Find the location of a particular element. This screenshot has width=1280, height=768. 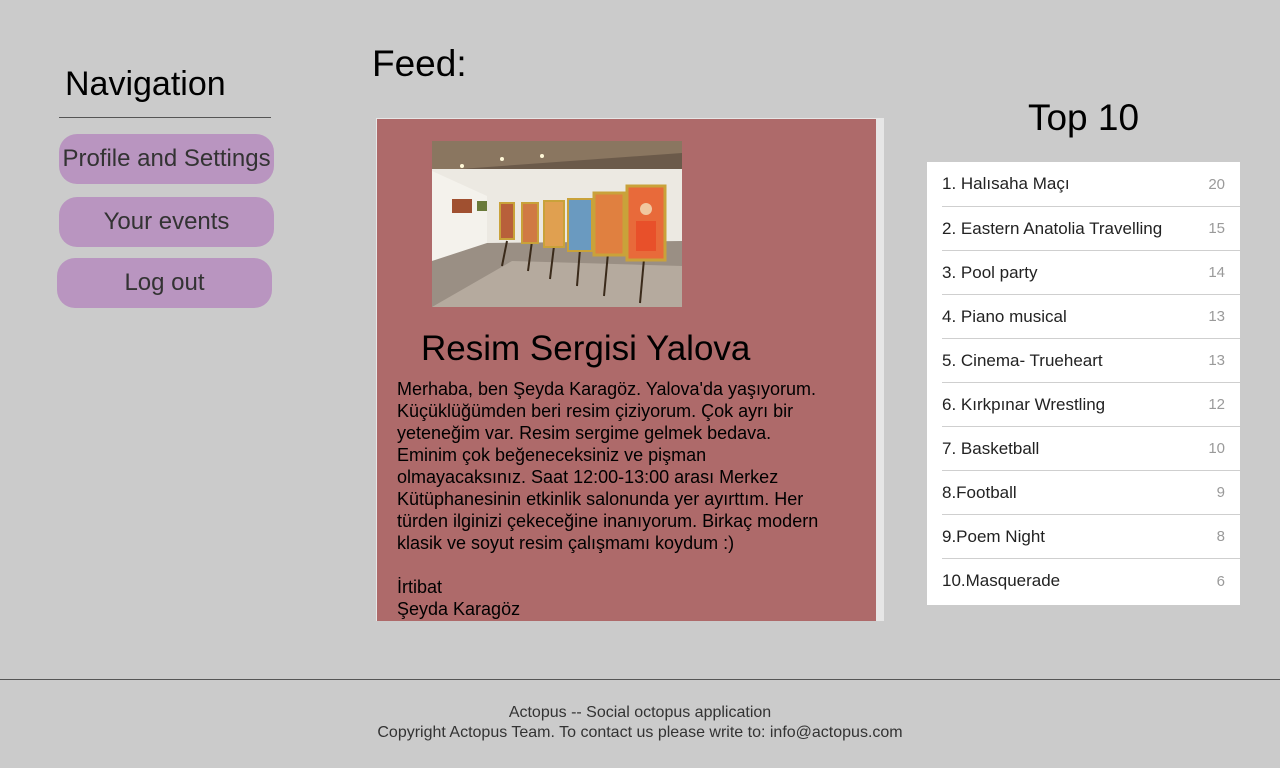

footer-divider is located at coordinates (640, 679).